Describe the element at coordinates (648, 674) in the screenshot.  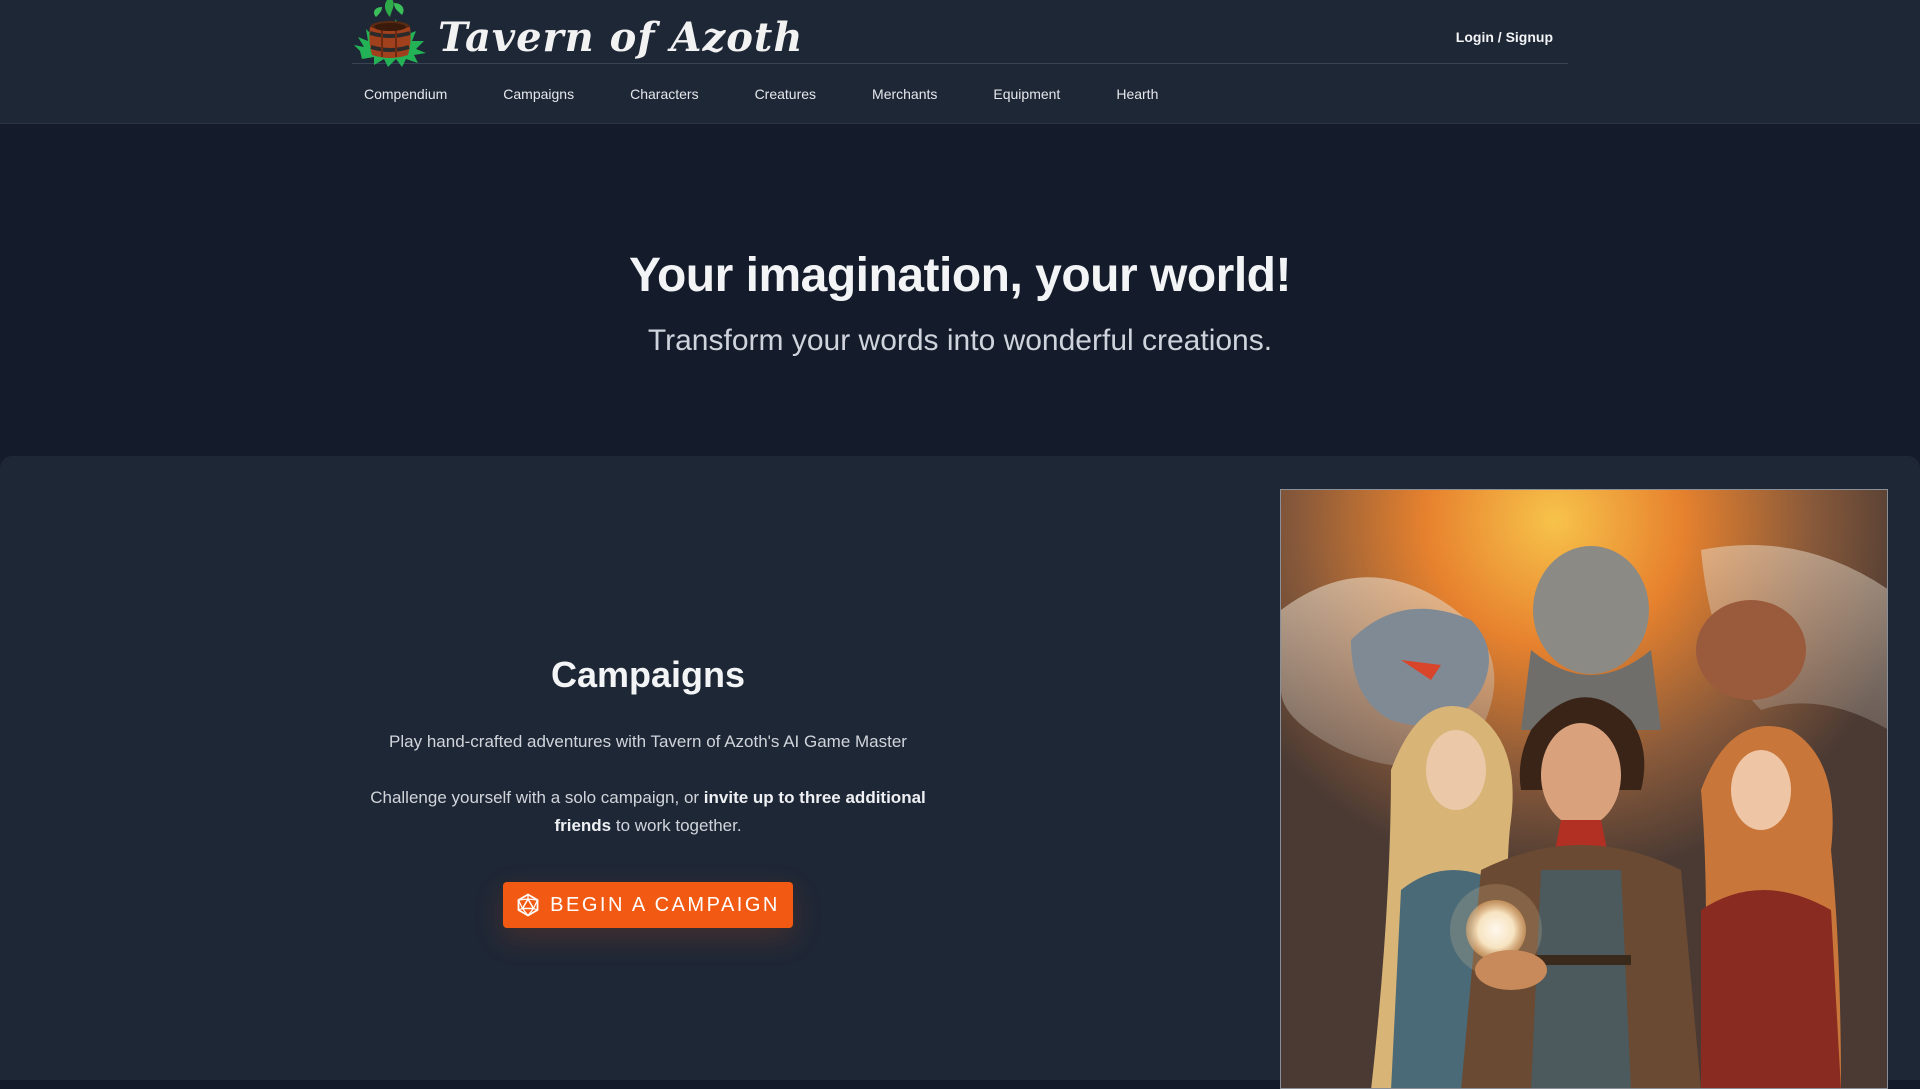
I see `feature-title: Campaigns` at that location.